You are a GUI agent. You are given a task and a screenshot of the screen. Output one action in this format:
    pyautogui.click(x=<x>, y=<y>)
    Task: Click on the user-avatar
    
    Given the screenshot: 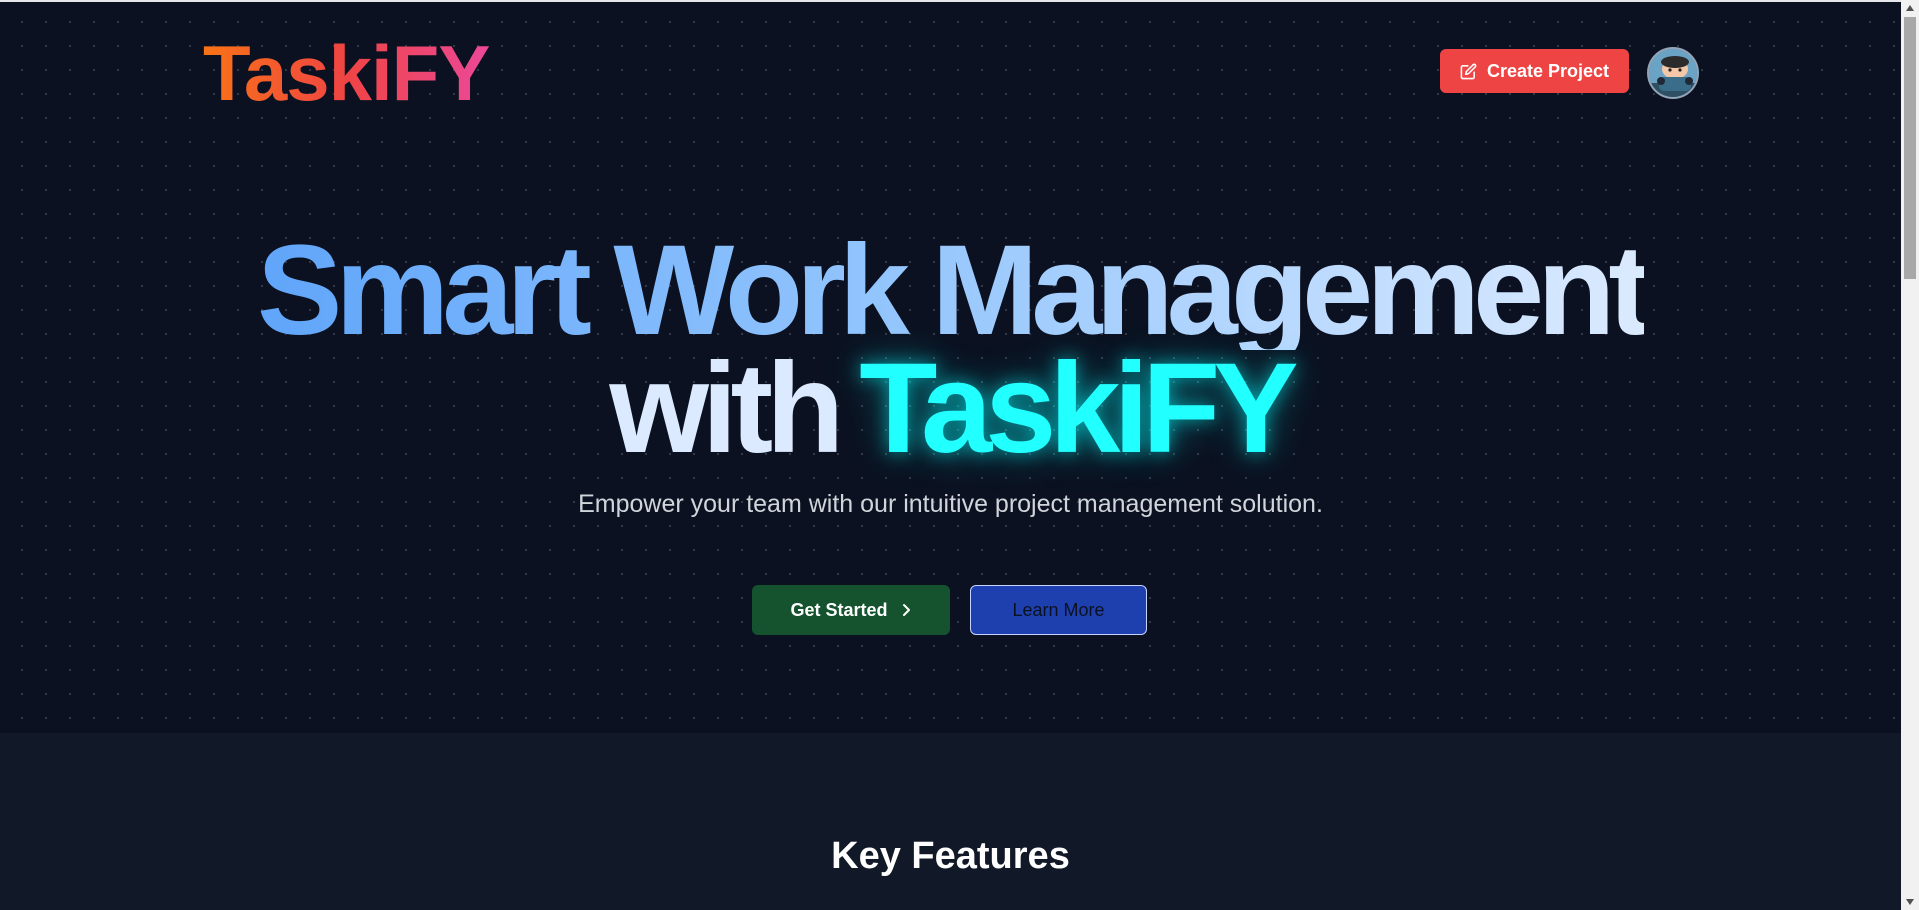 What is the action you would take?
    pyautogui.click(x=1673, y=73)
    